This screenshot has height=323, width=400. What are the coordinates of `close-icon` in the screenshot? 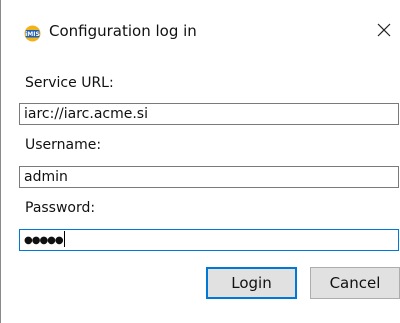 It's located at (384, 30).